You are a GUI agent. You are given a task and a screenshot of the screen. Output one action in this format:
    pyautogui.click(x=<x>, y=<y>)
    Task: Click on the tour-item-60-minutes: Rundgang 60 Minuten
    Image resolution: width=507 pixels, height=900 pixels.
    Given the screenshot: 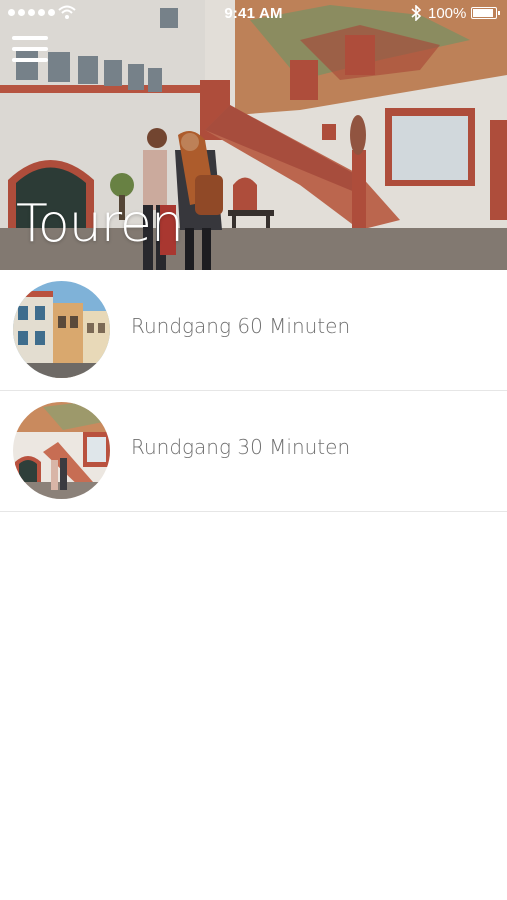 What is the action you would take?
    pyautogui.click(x=253, y=330)
    